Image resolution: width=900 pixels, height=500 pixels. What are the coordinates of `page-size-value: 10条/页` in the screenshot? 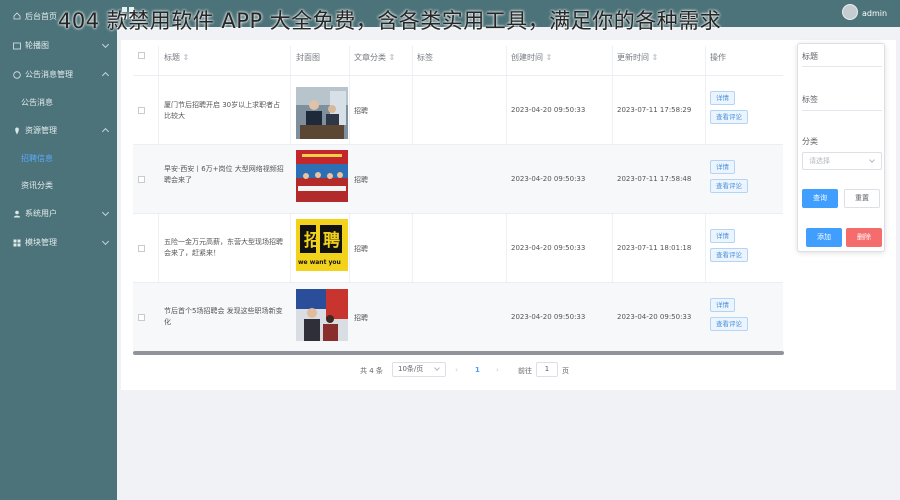 It's located at (411, 369).